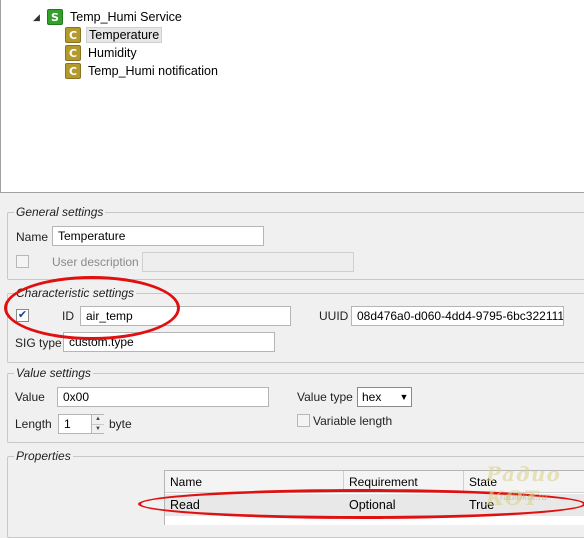 The height and width of the screenshot is (538, 584). I want to click on sig-type-label: SIG type, so click(38, 343).